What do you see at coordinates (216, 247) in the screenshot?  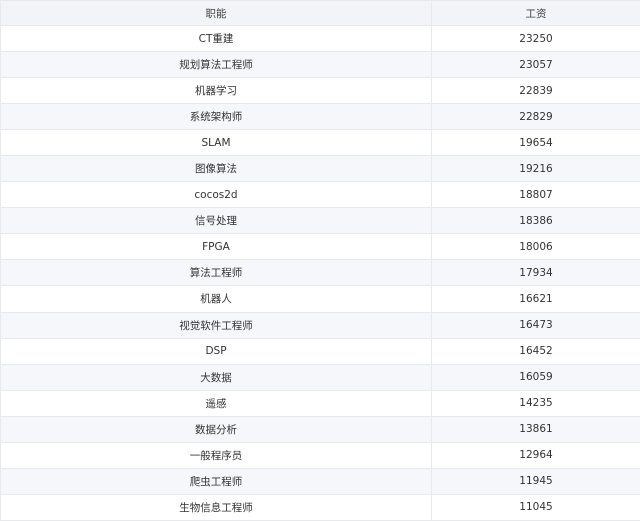 I see `cell-role: FPGA` at bounding box center [216, 247].